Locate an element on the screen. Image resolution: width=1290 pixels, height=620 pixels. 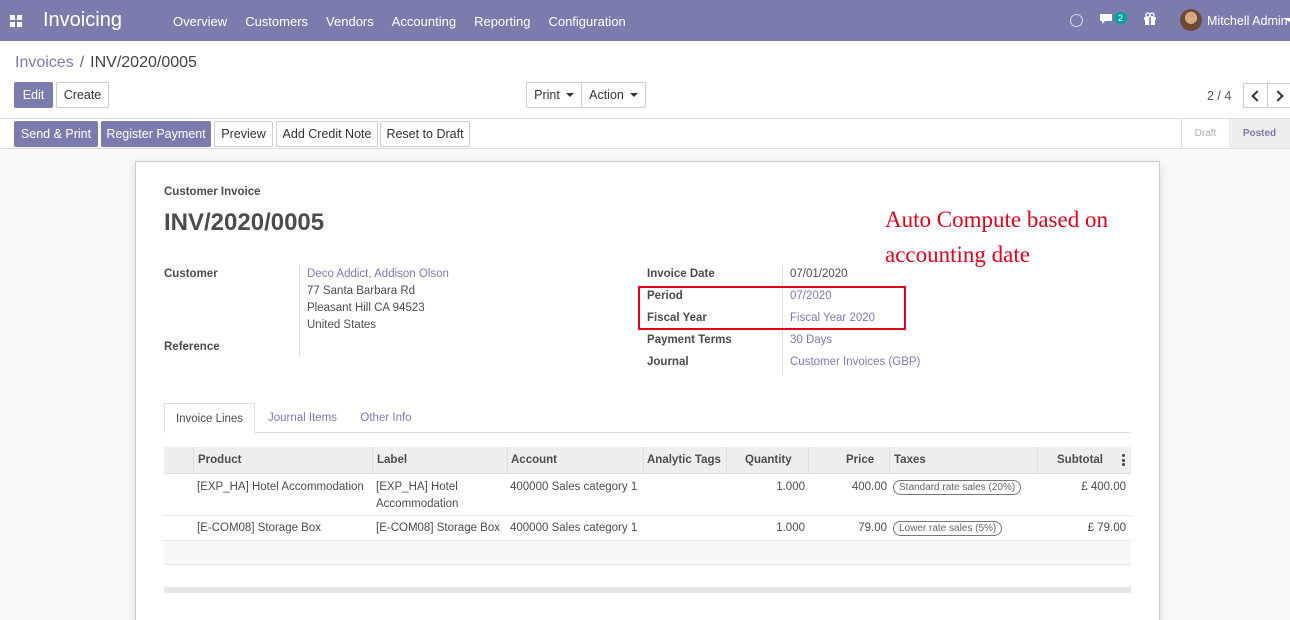
payment-terms-field: 30 Days is located at coordinates (811, 340).